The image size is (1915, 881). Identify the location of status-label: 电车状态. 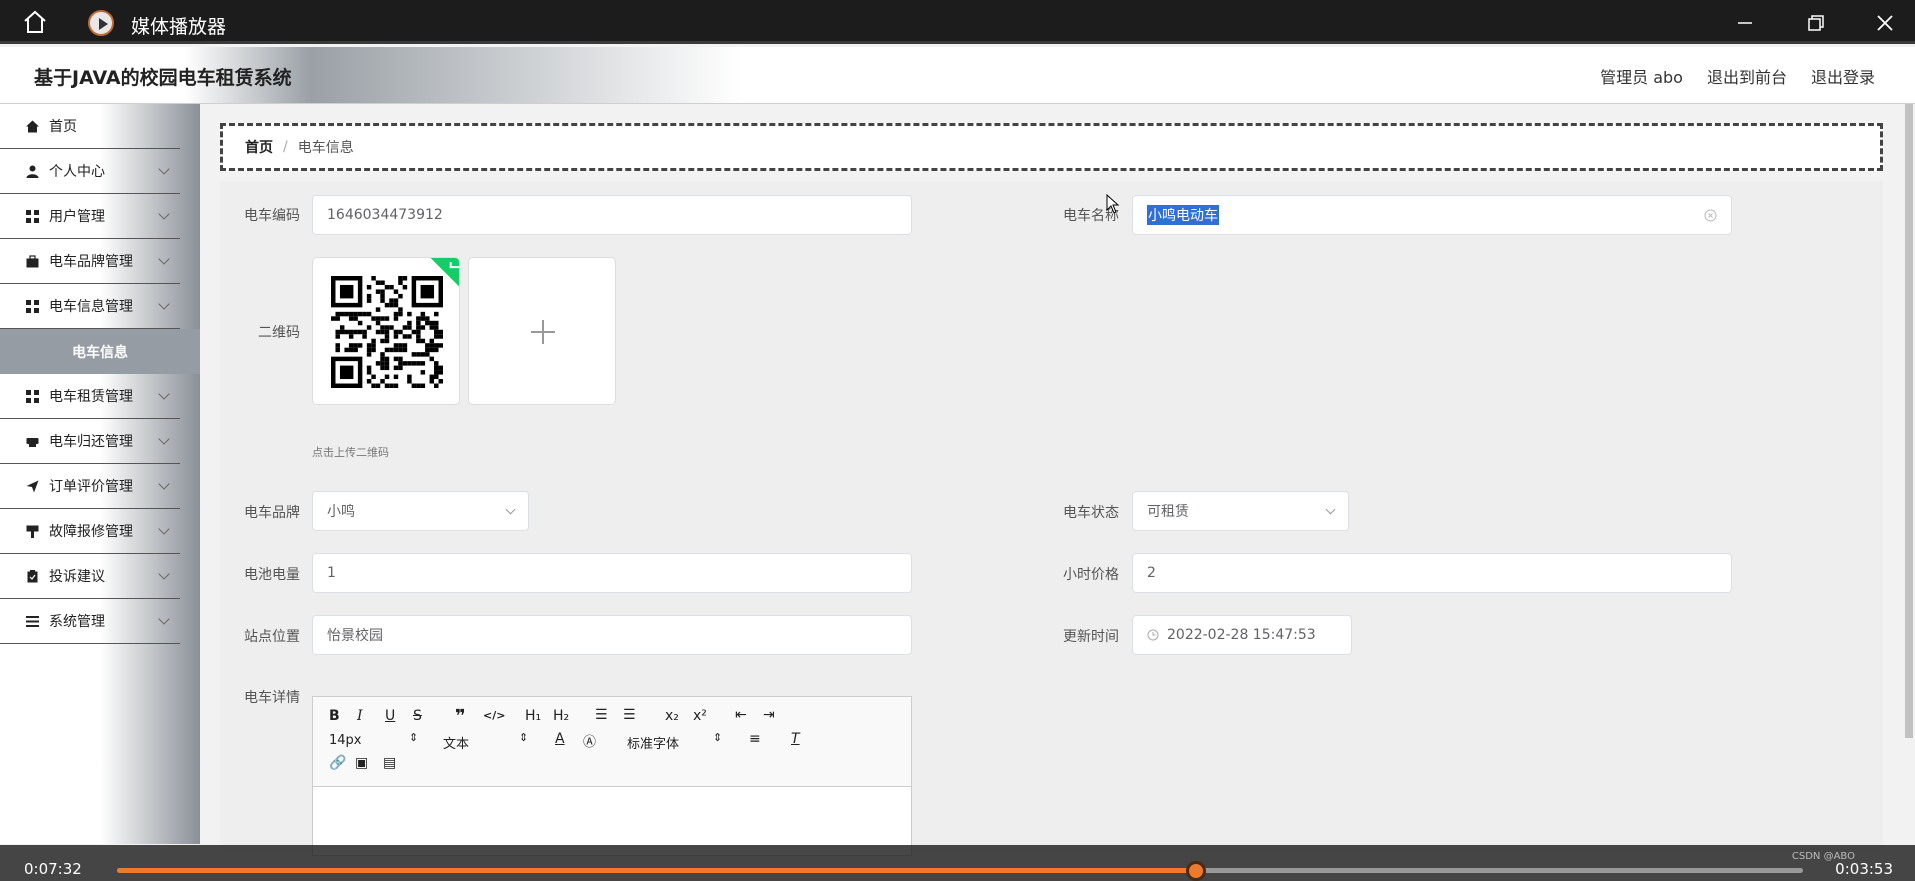
(1091, 513).